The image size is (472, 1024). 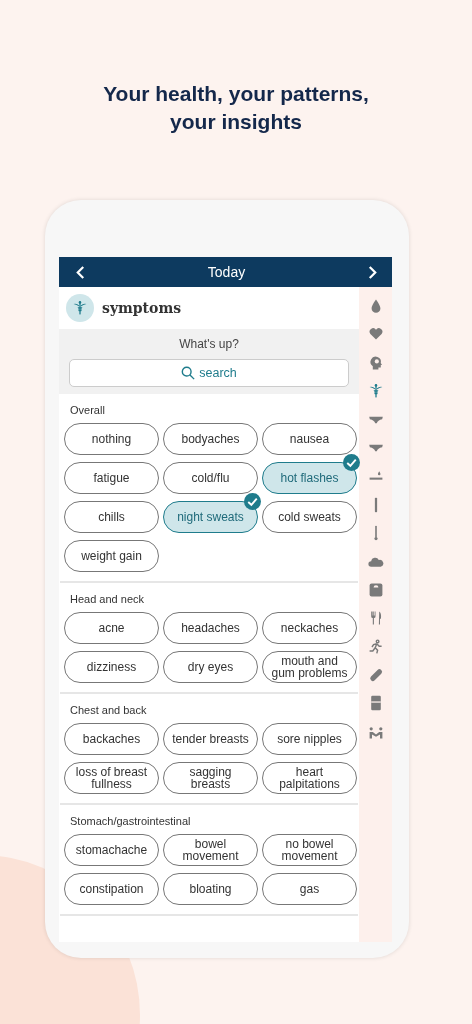 What do you see at coordinates (111, 478) in the screenshot?
I see `symptom-chip: fatigue` at bounding box center [111, 478].